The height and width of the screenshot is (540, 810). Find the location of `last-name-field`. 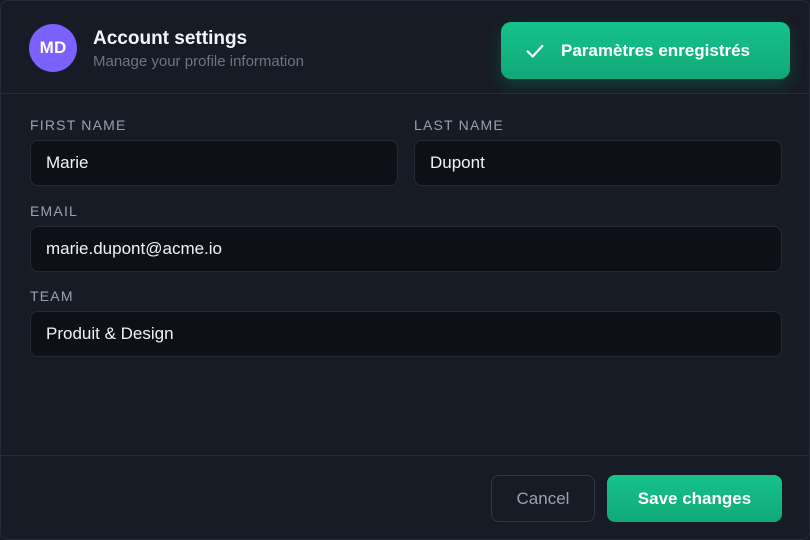

last-name-field is located at coordinates (598, 163).